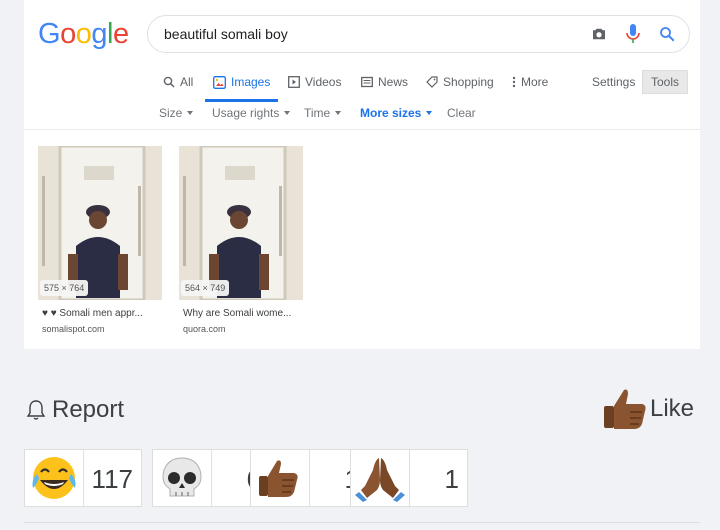 The image size is (720, 530). What do you see at coordinates (74, 410) in the screenshot?
I see `report-button: Report` at bounding box center [74, 410].